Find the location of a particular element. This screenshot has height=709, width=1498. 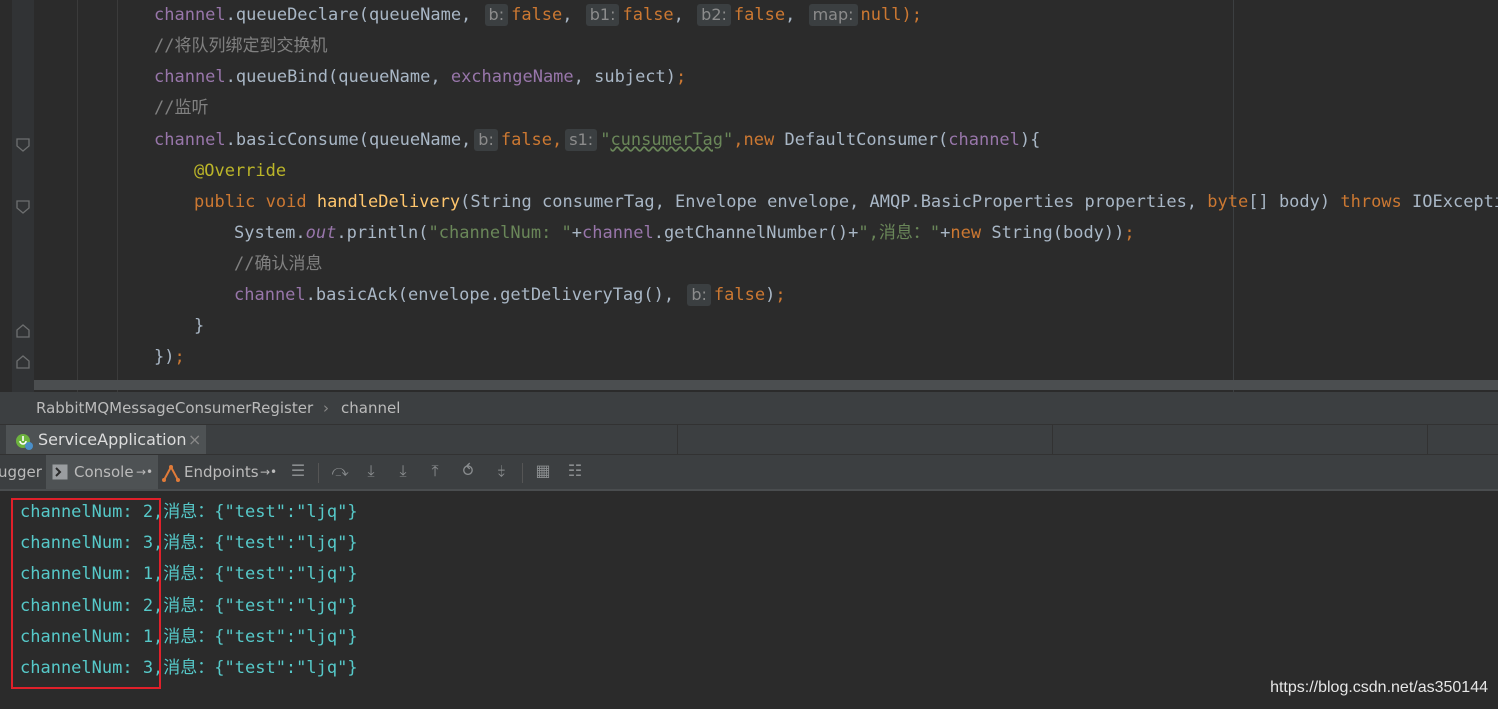

code-token: DefaultConsumer( is located at coordinates (866, 140).